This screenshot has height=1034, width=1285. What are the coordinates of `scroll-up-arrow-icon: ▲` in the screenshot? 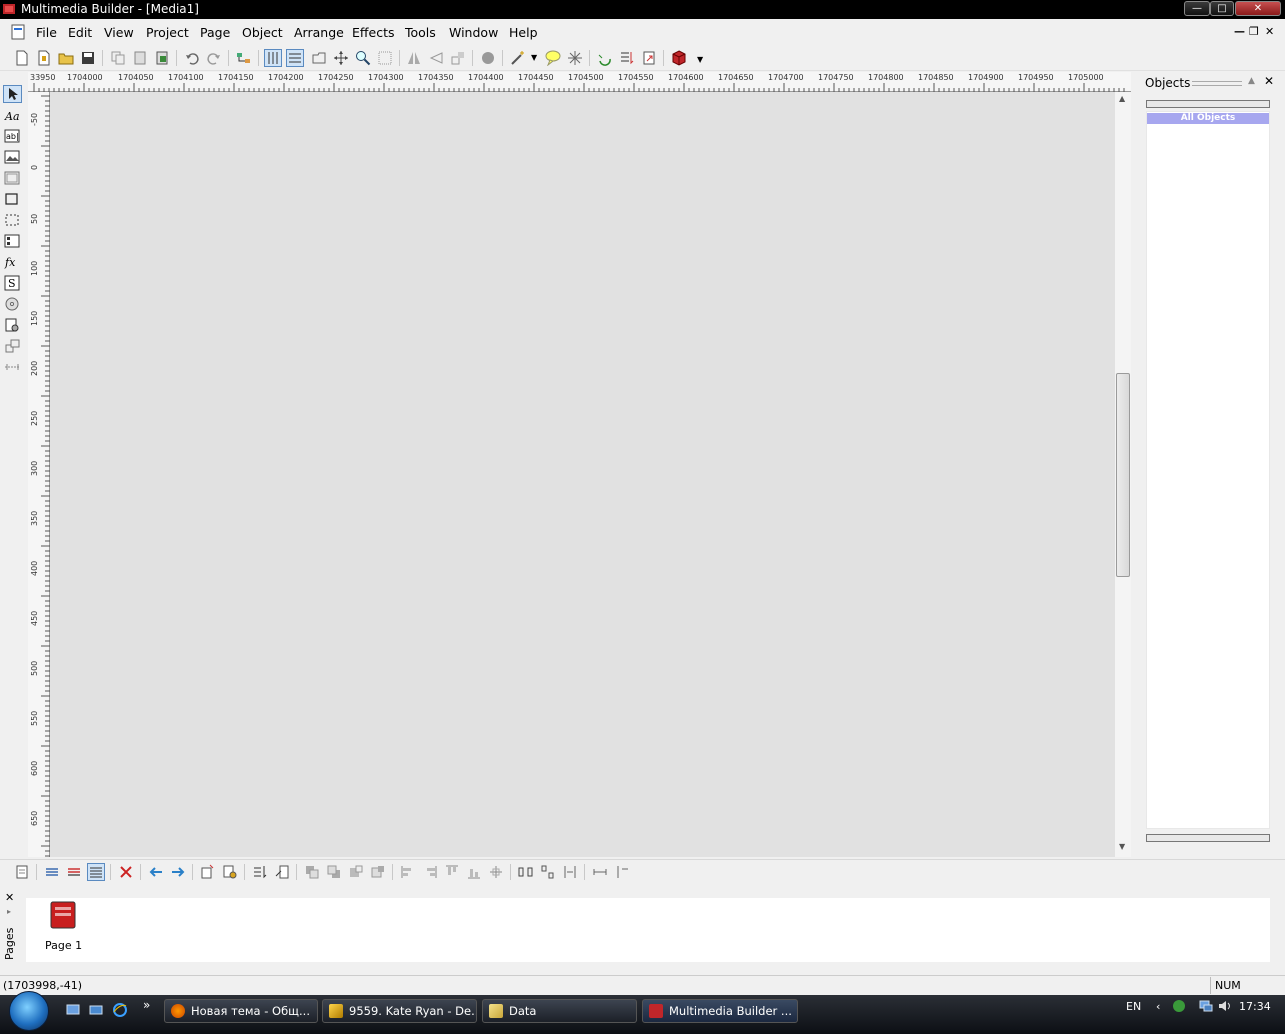 It's located at (1122, 98).